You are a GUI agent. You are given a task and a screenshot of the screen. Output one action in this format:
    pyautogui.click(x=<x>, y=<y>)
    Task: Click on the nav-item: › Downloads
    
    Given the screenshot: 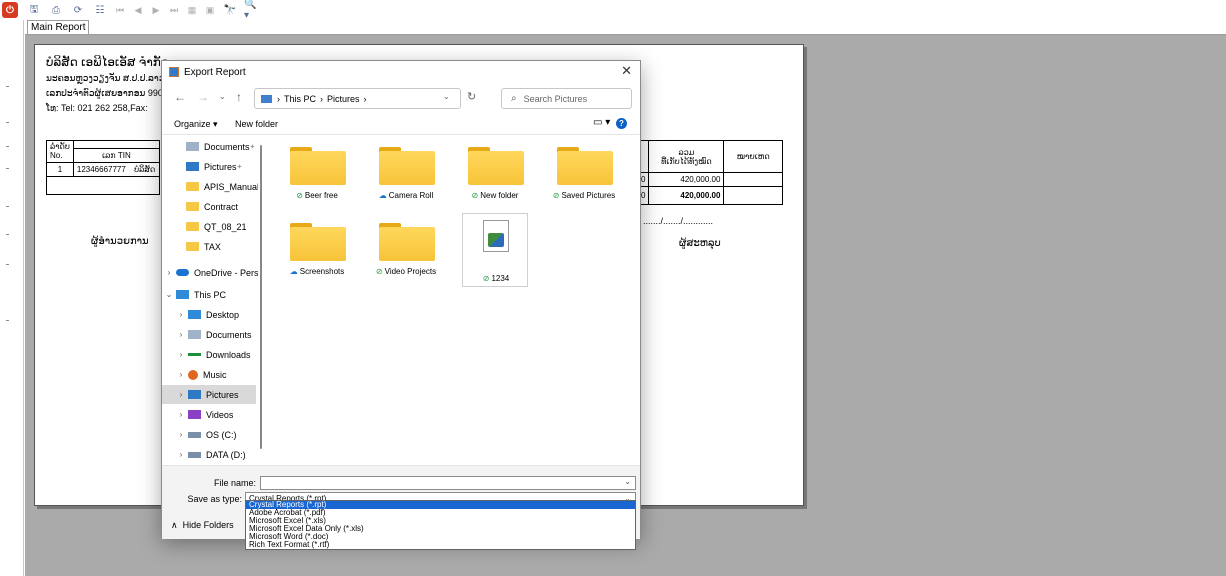 What is the action you would take?
    pyautogui.click(x=209, y=354)
    